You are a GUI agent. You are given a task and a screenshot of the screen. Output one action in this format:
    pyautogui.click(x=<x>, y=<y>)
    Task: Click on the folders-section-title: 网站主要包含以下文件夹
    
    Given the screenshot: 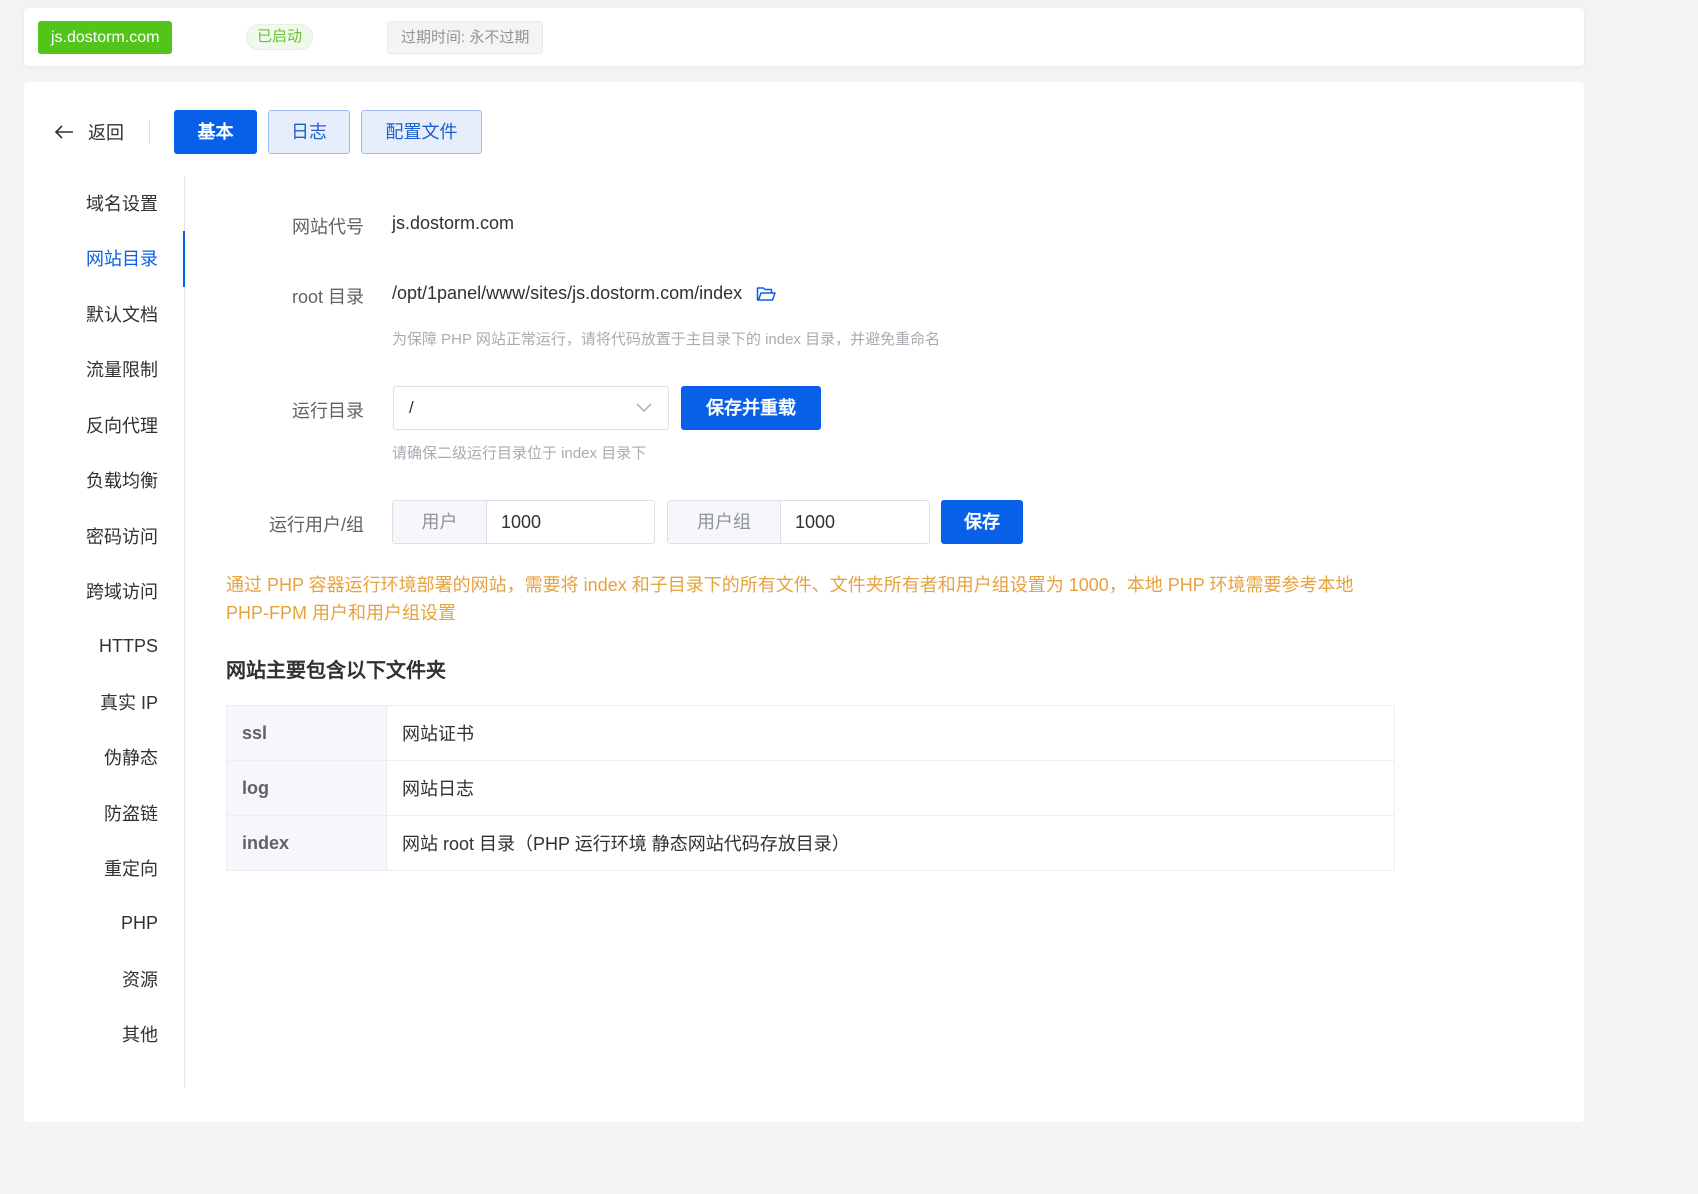 What is the action you would take?
    pyautogui.click(x=336, y=671)
    